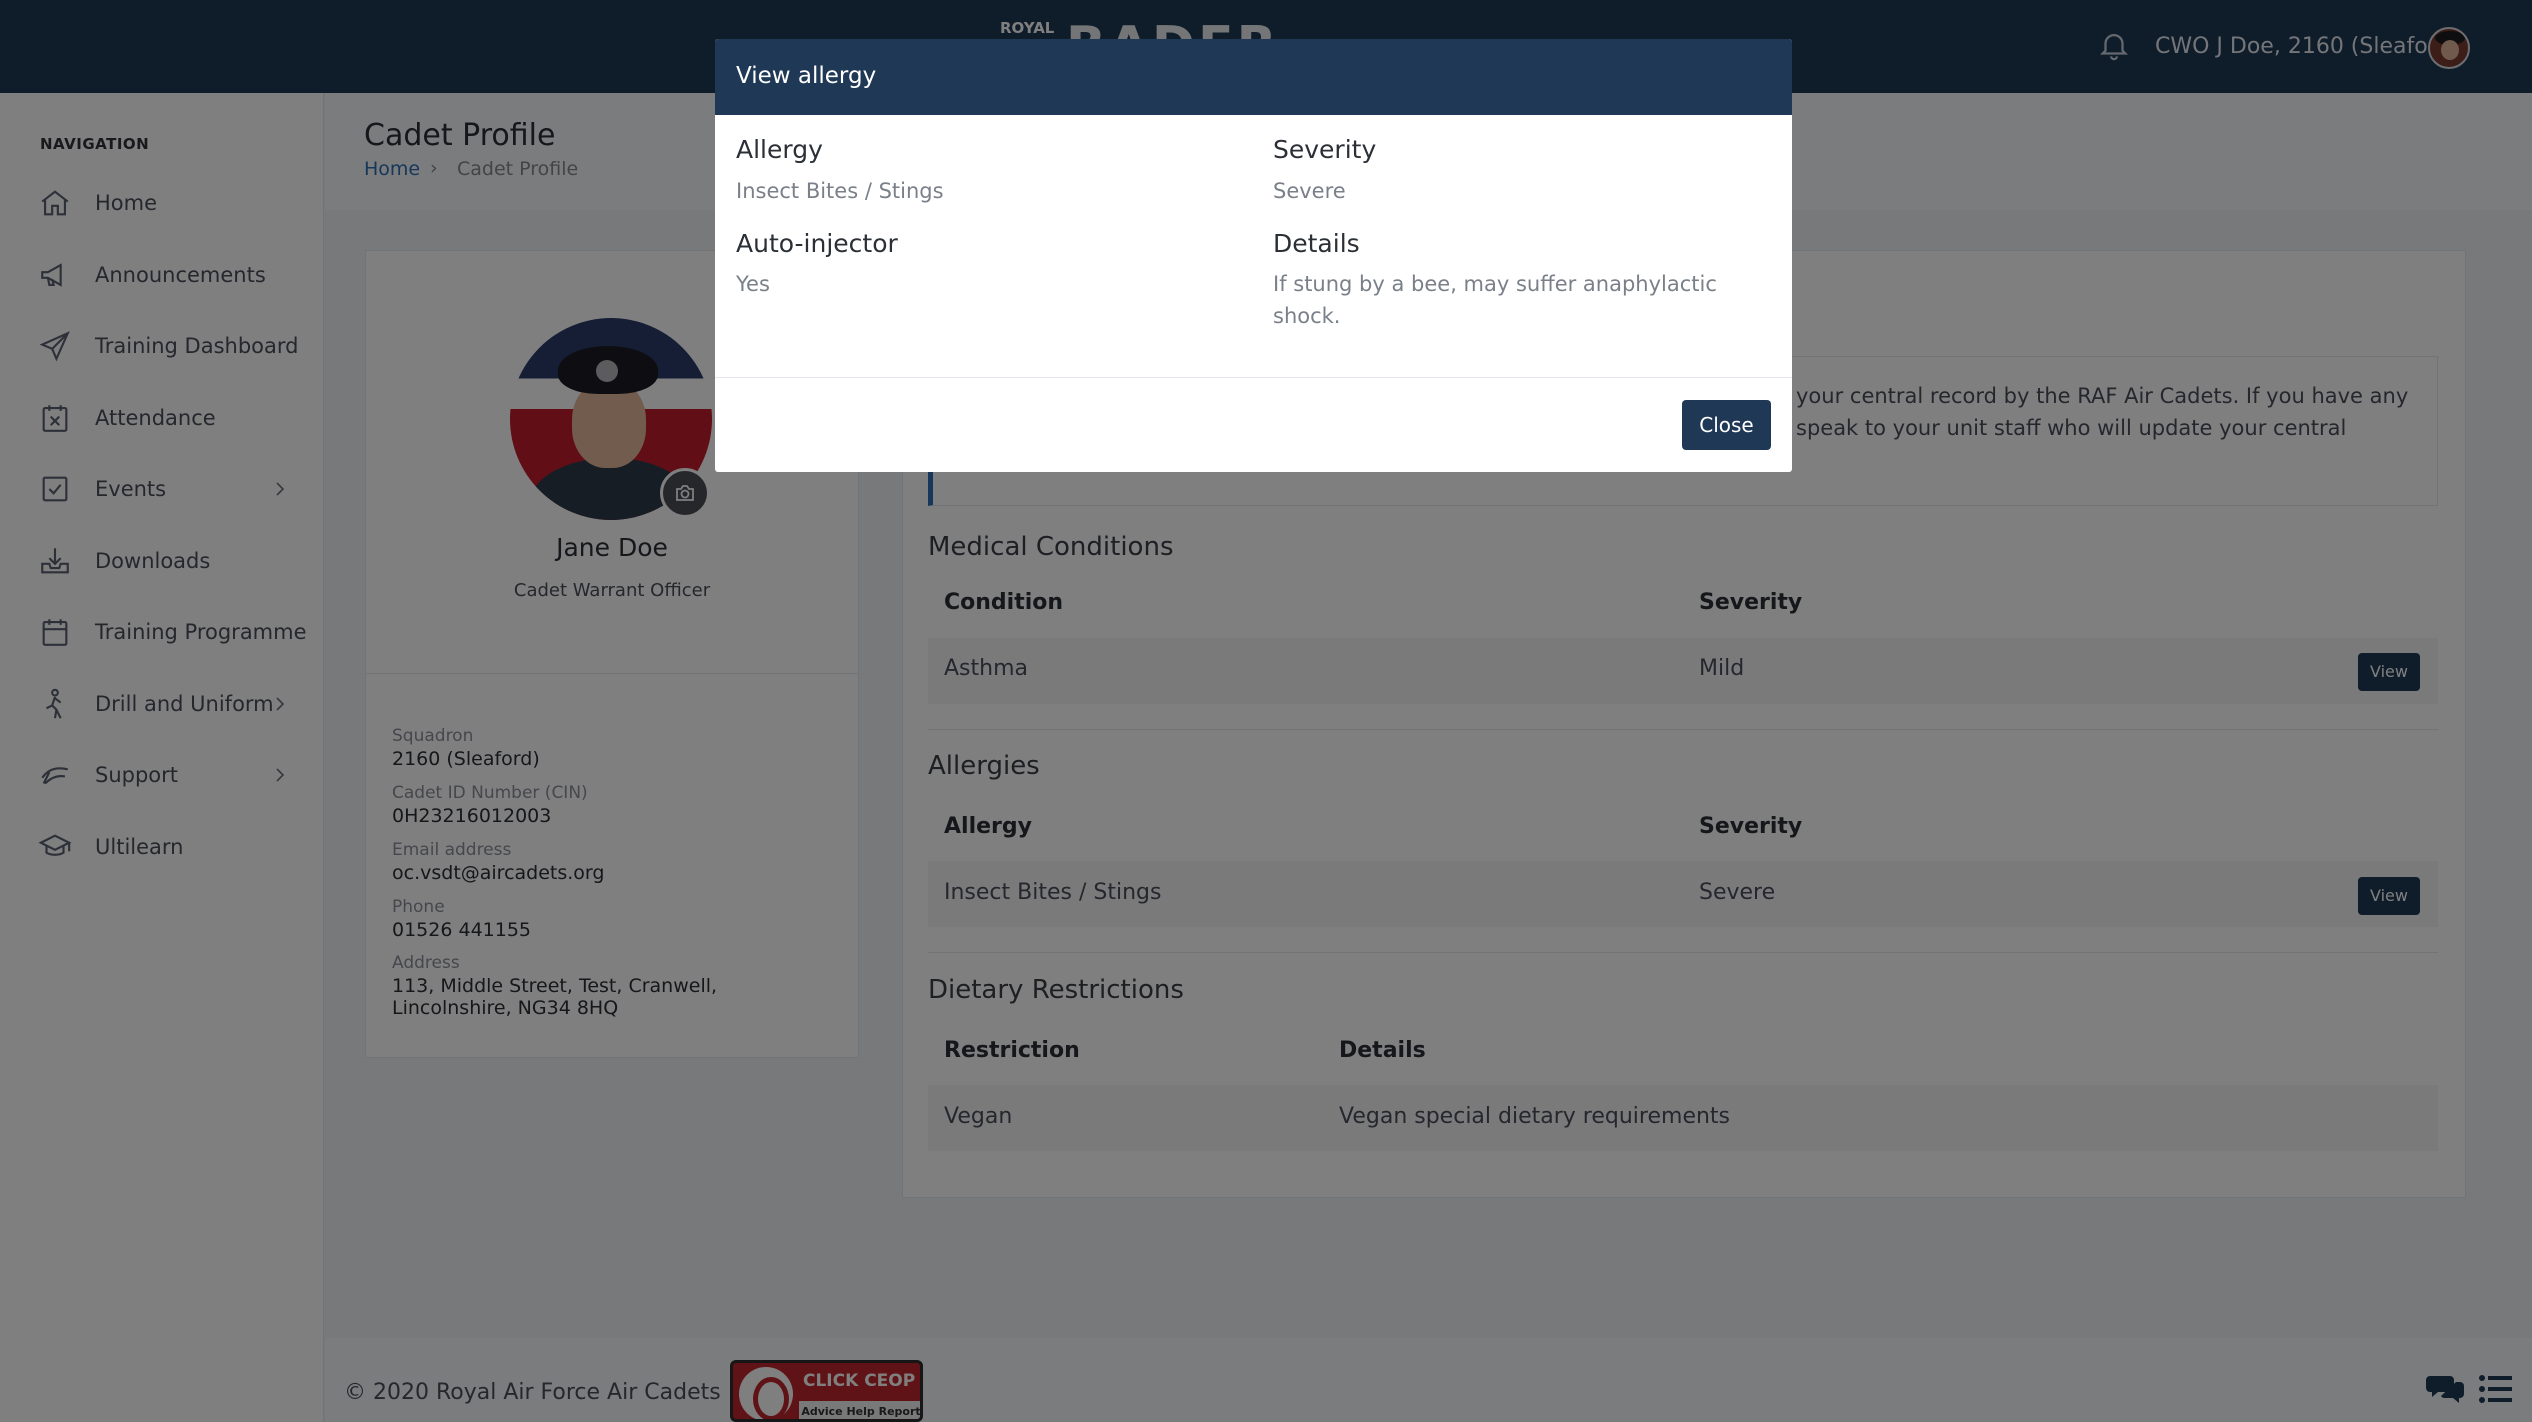 This screenshot has width=2532, height=1422. Describe the element at coordinates (1325, 149) in the screenshot. I see `severity-label: Severity` at that location.